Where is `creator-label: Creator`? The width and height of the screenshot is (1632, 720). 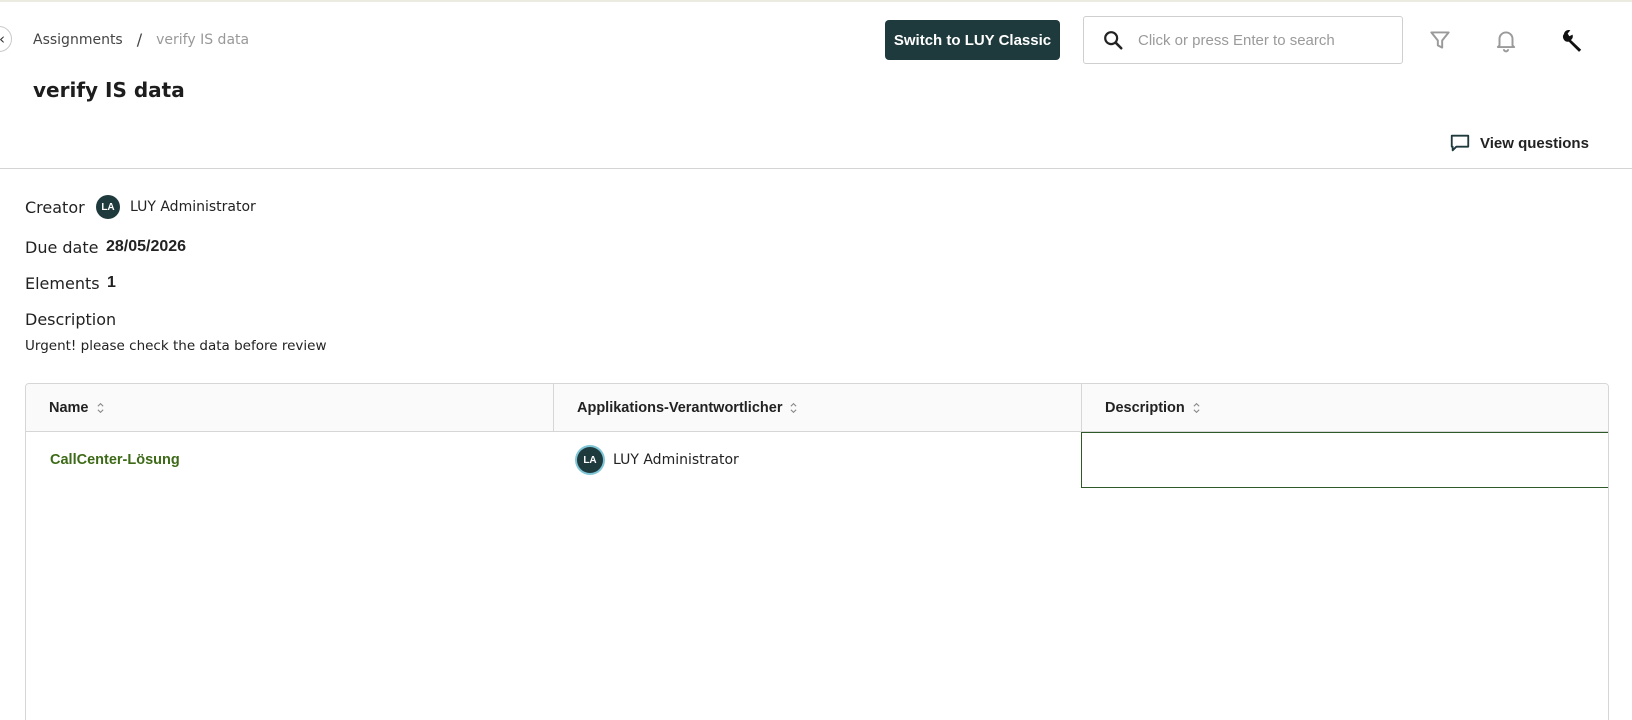 creator-label: Creator is located at coordinates (55, 207).